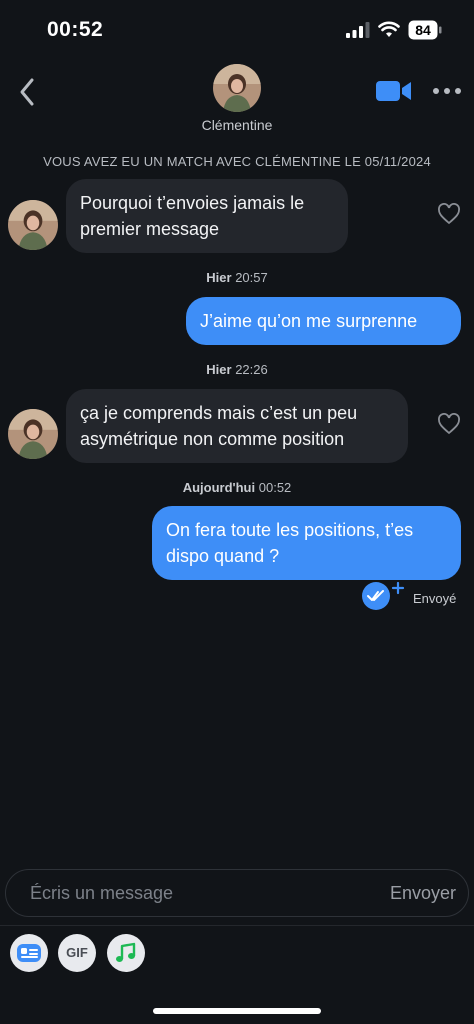 The image size is (474, 1024). What do you see at coordinates (435, 598) in the screenshot?
I see `delivery-status: Envoyé` at bounding box center [435, 598].